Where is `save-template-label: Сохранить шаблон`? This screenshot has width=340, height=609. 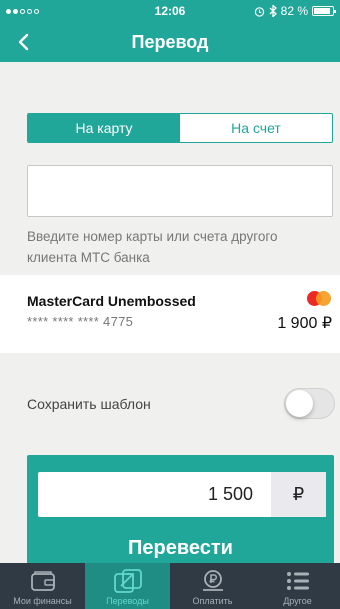
save-template-label: Сохранить шаблон is located at coordinates (89, 404).